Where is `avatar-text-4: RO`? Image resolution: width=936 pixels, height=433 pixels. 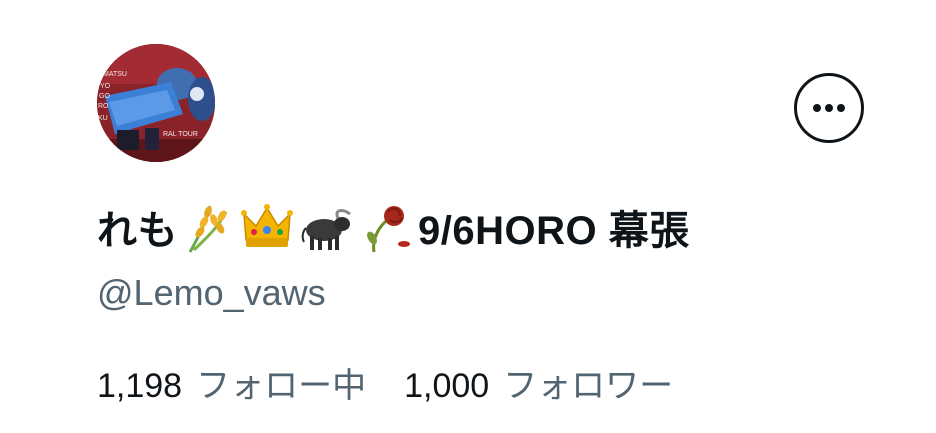 avatar-text-4: RO is located at coordinates (103, 106).